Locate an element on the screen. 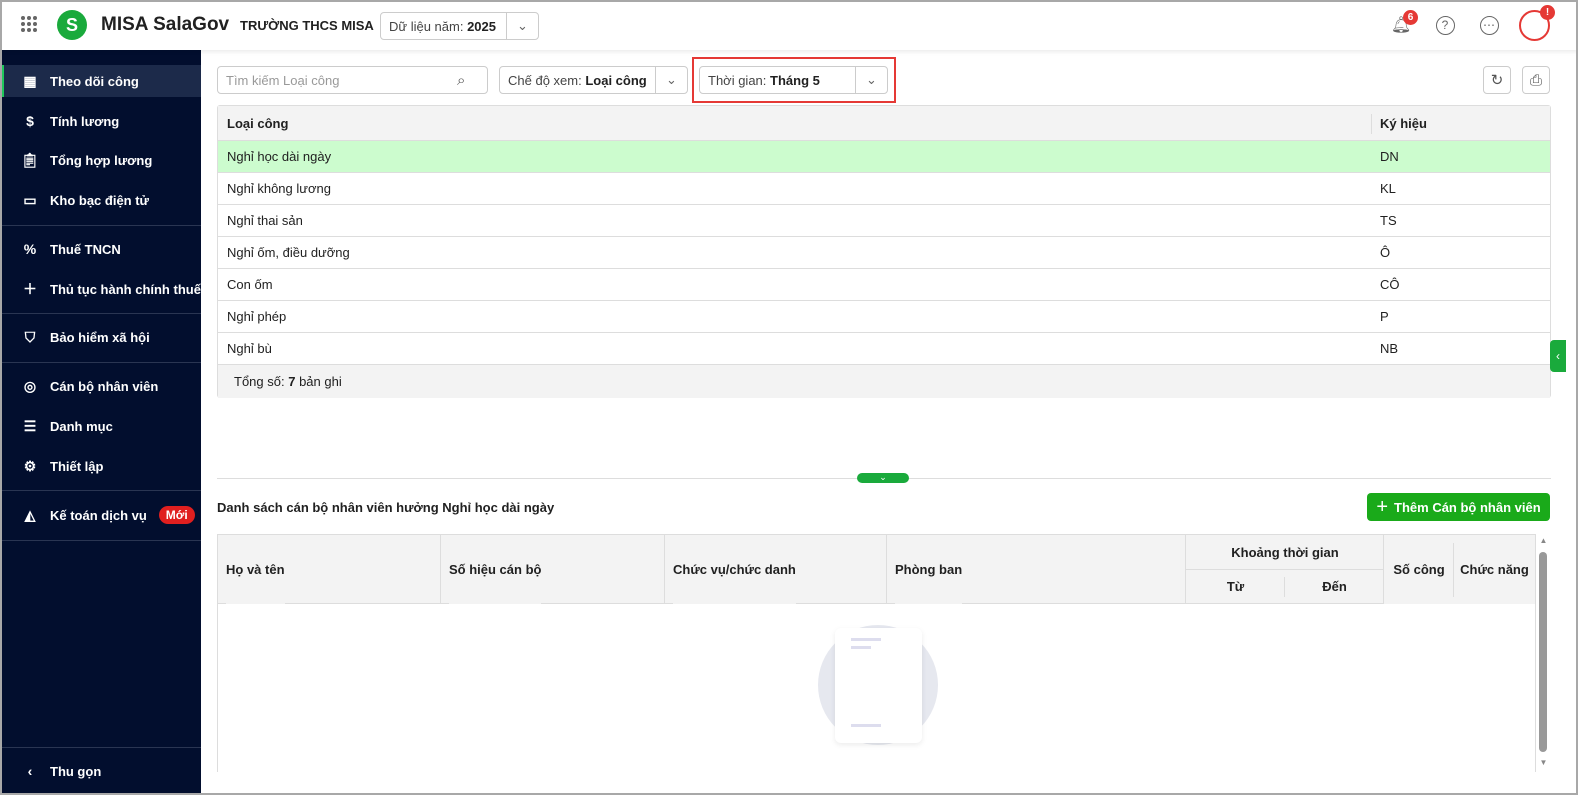  time-value: Tháng 5 is located at coordinates (795, 80).